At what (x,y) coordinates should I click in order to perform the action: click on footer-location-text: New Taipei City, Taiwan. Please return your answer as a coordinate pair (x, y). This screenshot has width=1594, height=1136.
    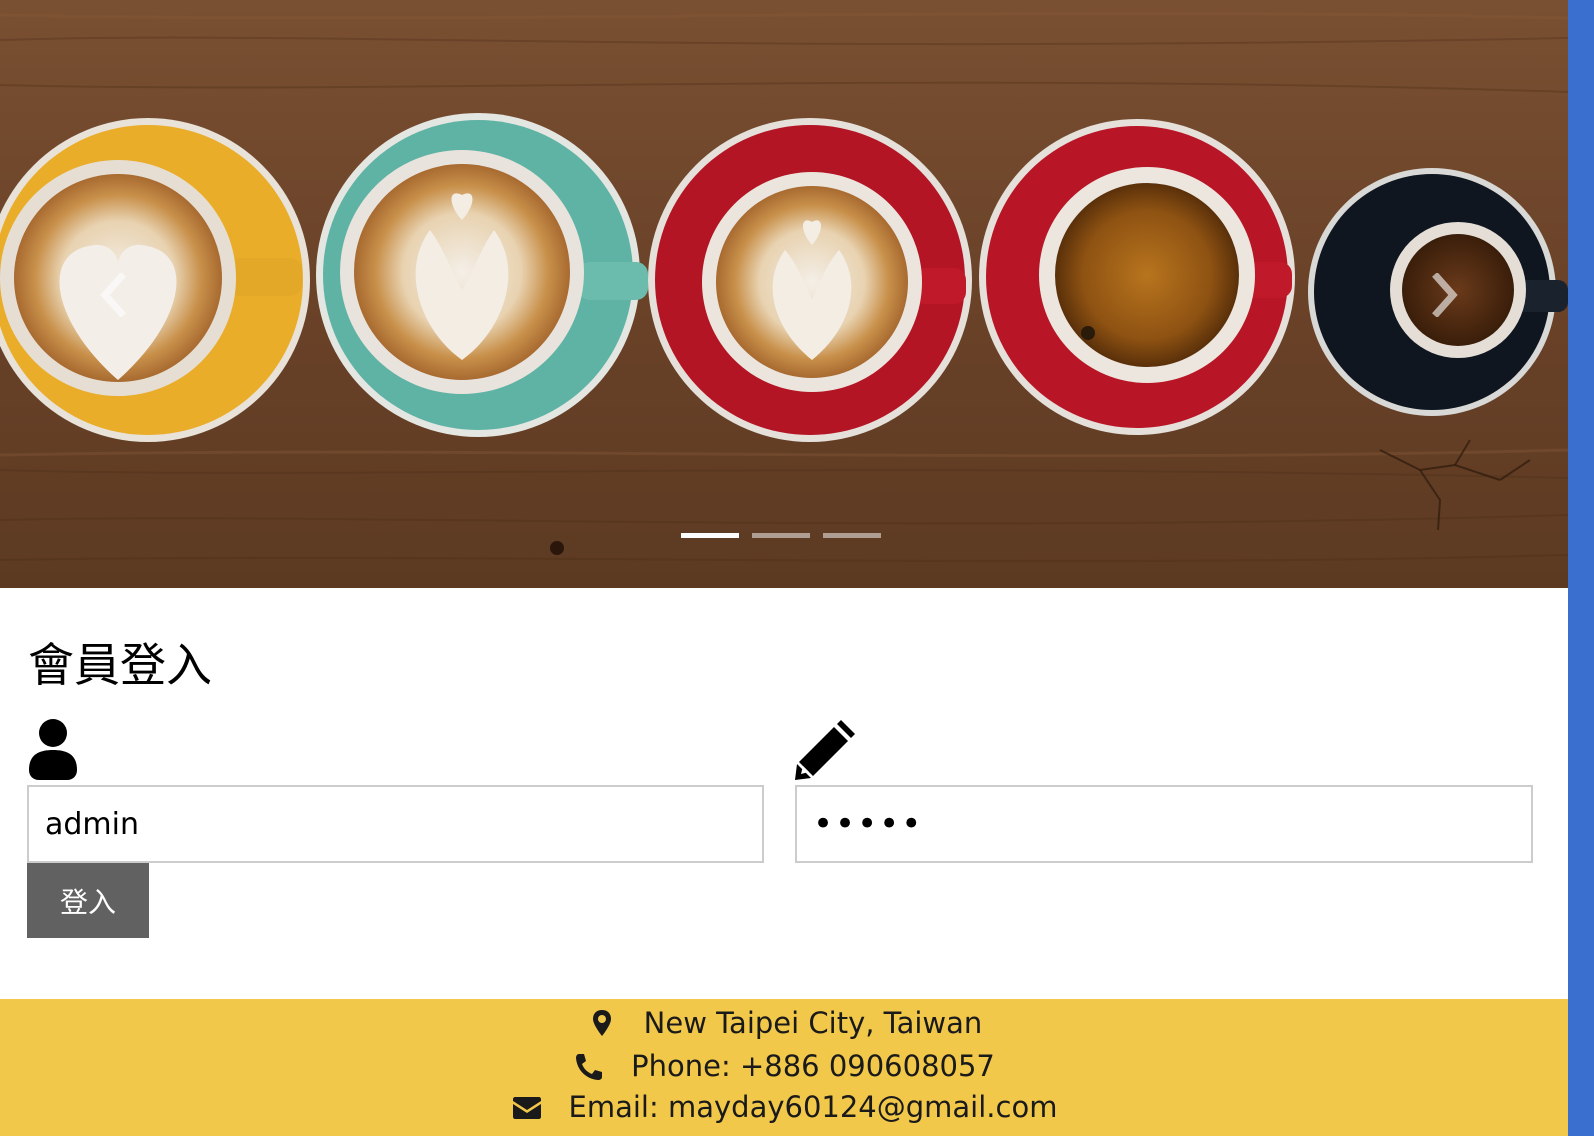
    Looking at the image, I should click on (813, 1023).